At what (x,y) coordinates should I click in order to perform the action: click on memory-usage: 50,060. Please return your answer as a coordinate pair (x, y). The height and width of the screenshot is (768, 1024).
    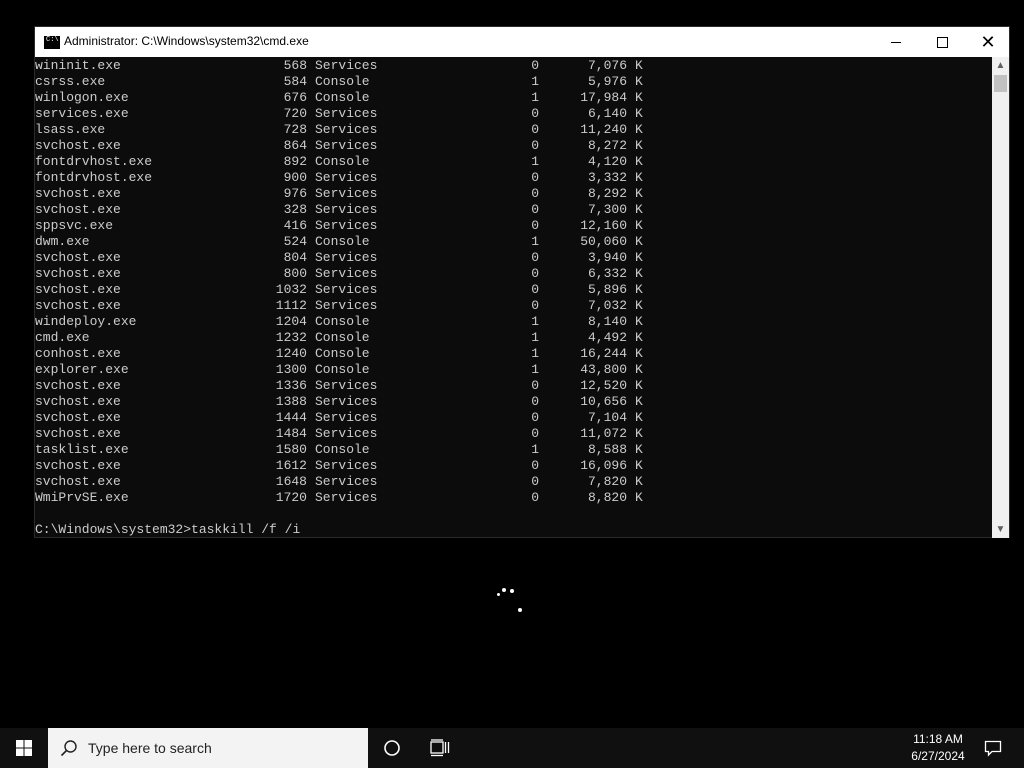
    Looking at the image, I should click on (603, 241).